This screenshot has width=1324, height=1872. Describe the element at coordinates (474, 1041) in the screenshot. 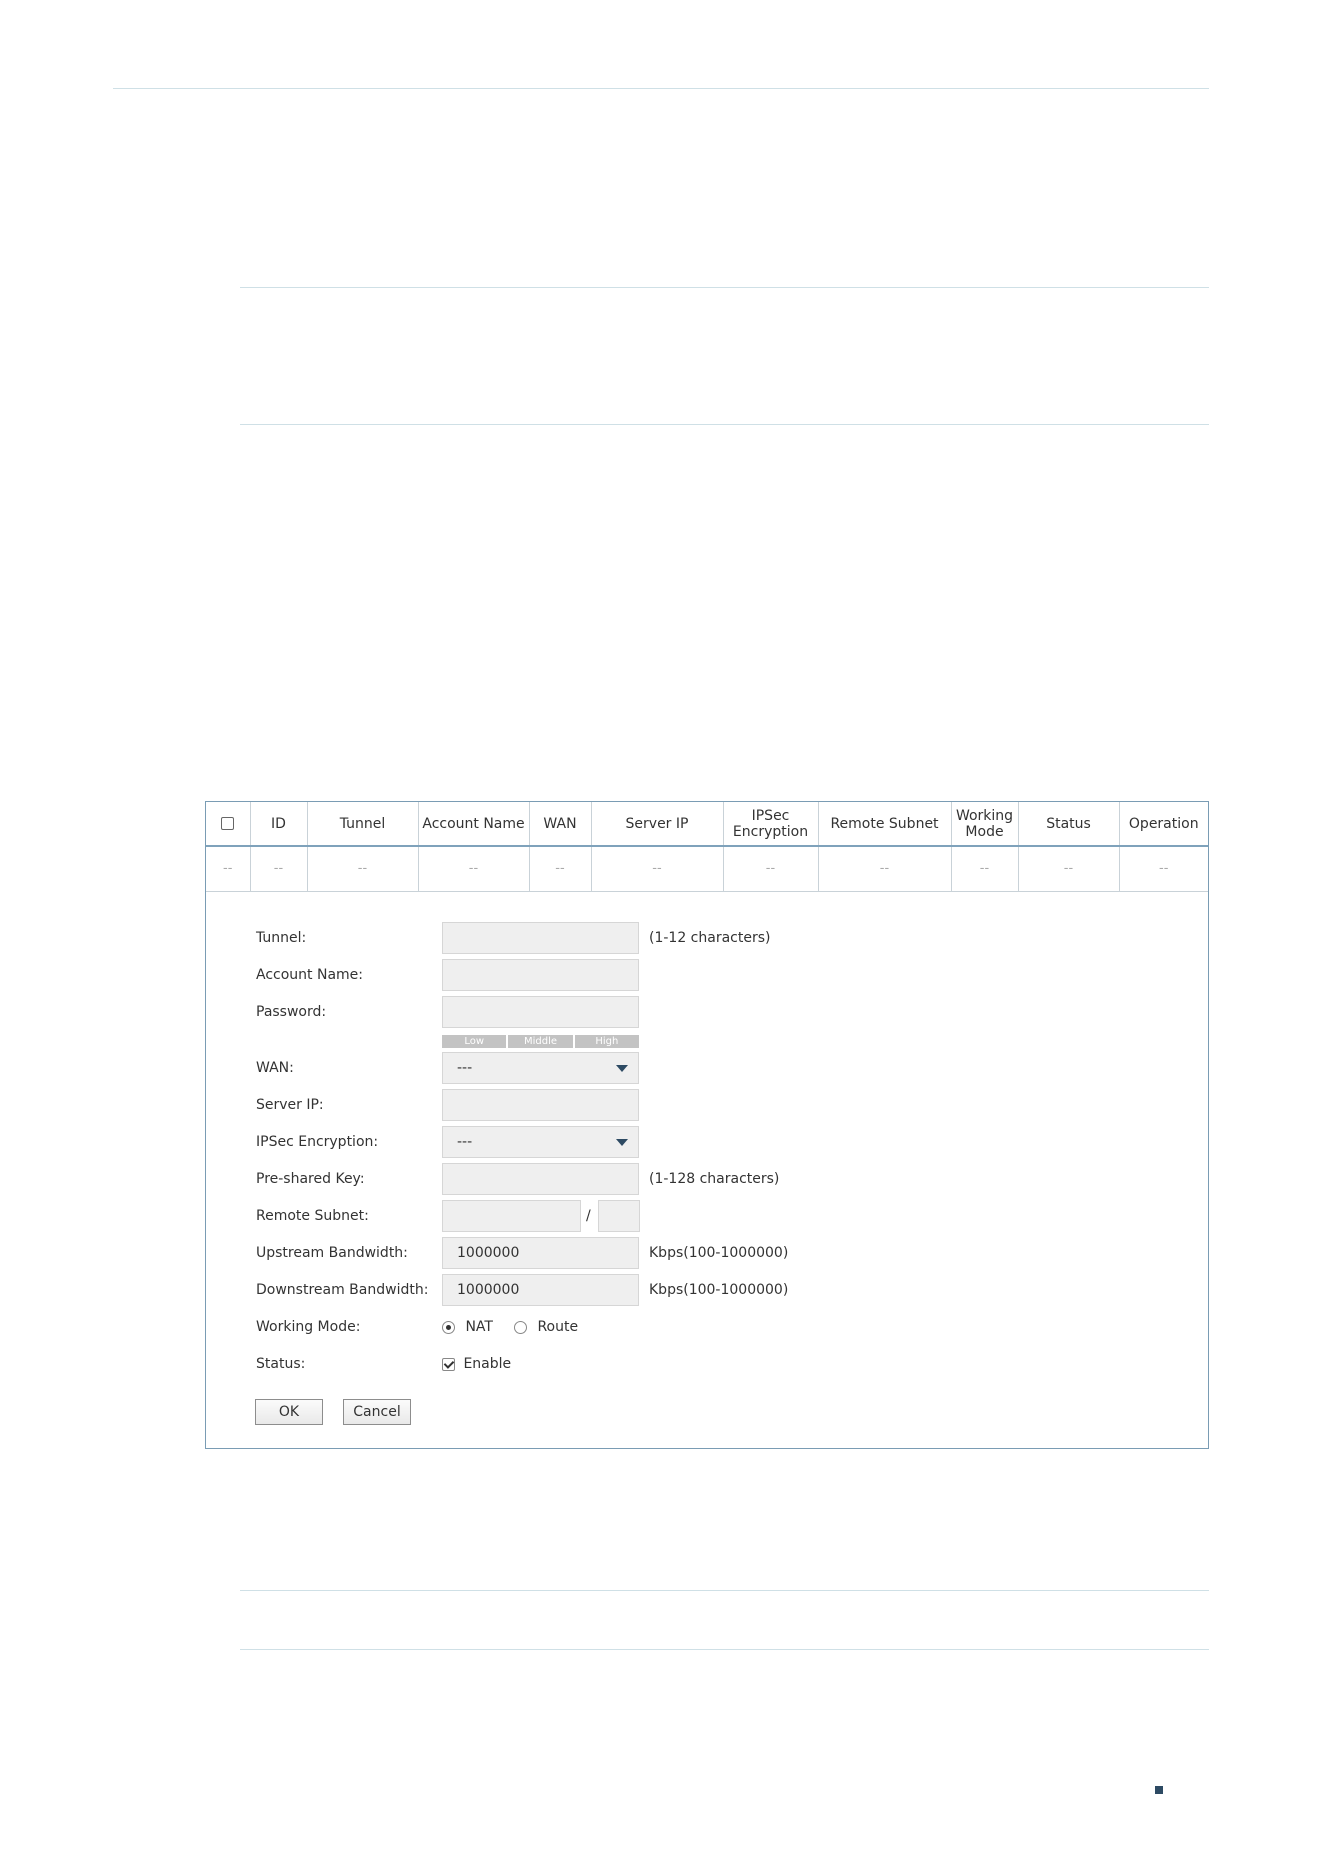

I see `strength-low: Low` at that location.